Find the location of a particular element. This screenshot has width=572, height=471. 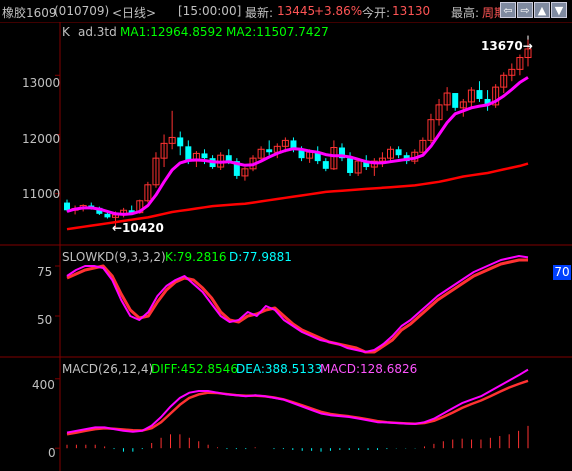

kd-ytick-75: 75 is located at coordinates (45, 272).